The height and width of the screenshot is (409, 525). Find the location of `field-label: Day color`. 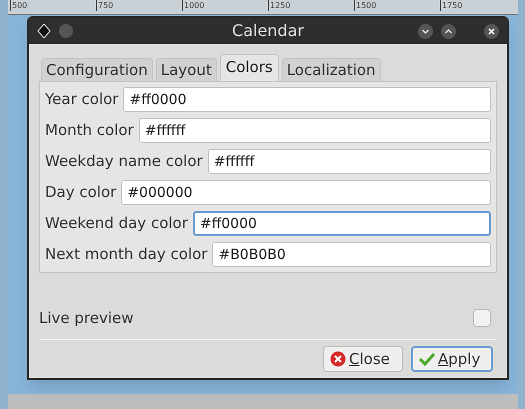

field-label: Day color is located at coordinates (80, 193).